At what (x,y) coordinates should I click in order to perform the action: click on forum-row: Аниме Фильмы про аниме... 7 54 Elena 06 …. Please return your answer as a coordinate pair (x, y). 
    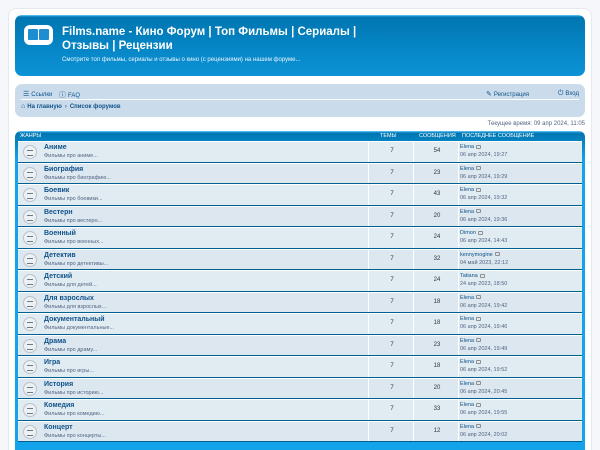
    Looking at the image, I should click on (300, 152).